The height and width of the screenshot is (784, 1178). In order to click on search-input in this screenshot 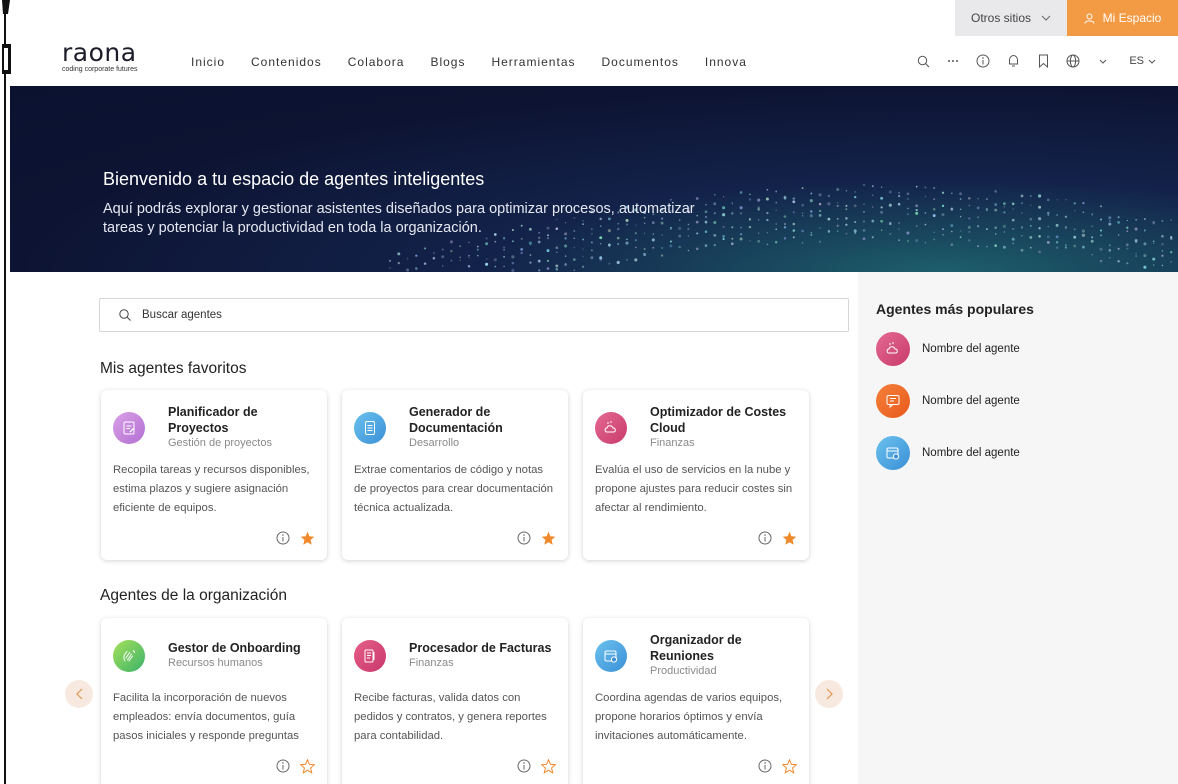, I will do `click(442, 315)`.